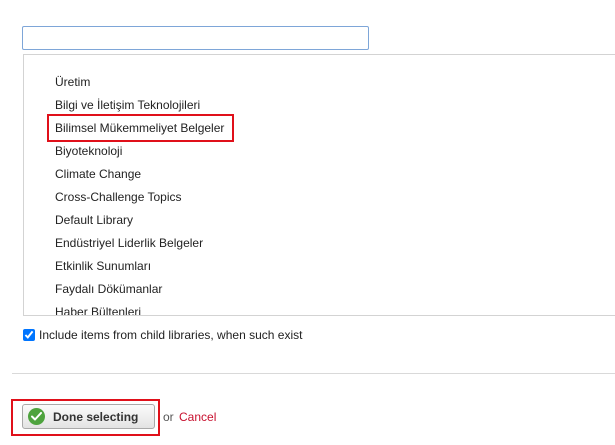  Describe the element at coordinates (168, 417) in the screenshot. I see `or-text: or` at that location.